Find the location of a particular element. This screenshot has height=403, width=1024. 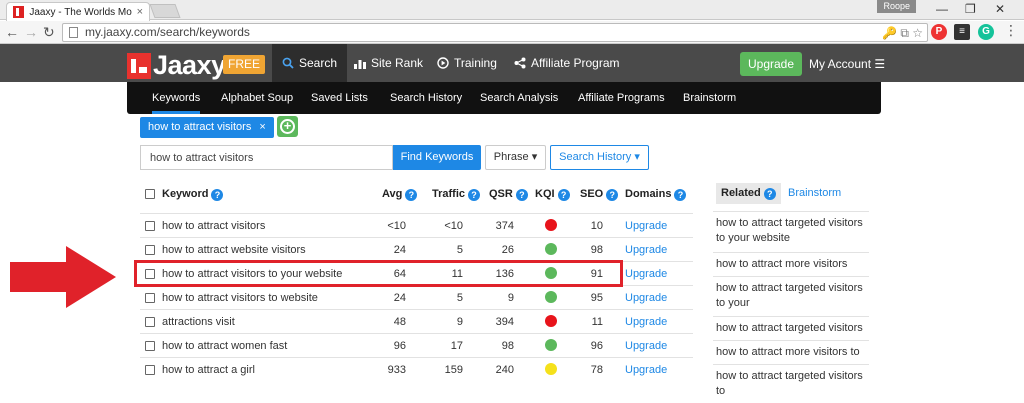

url-field: my.jaaxy.com/search/keywords 🔑 ⧉ ☆ is located at coordinates (495, 32).